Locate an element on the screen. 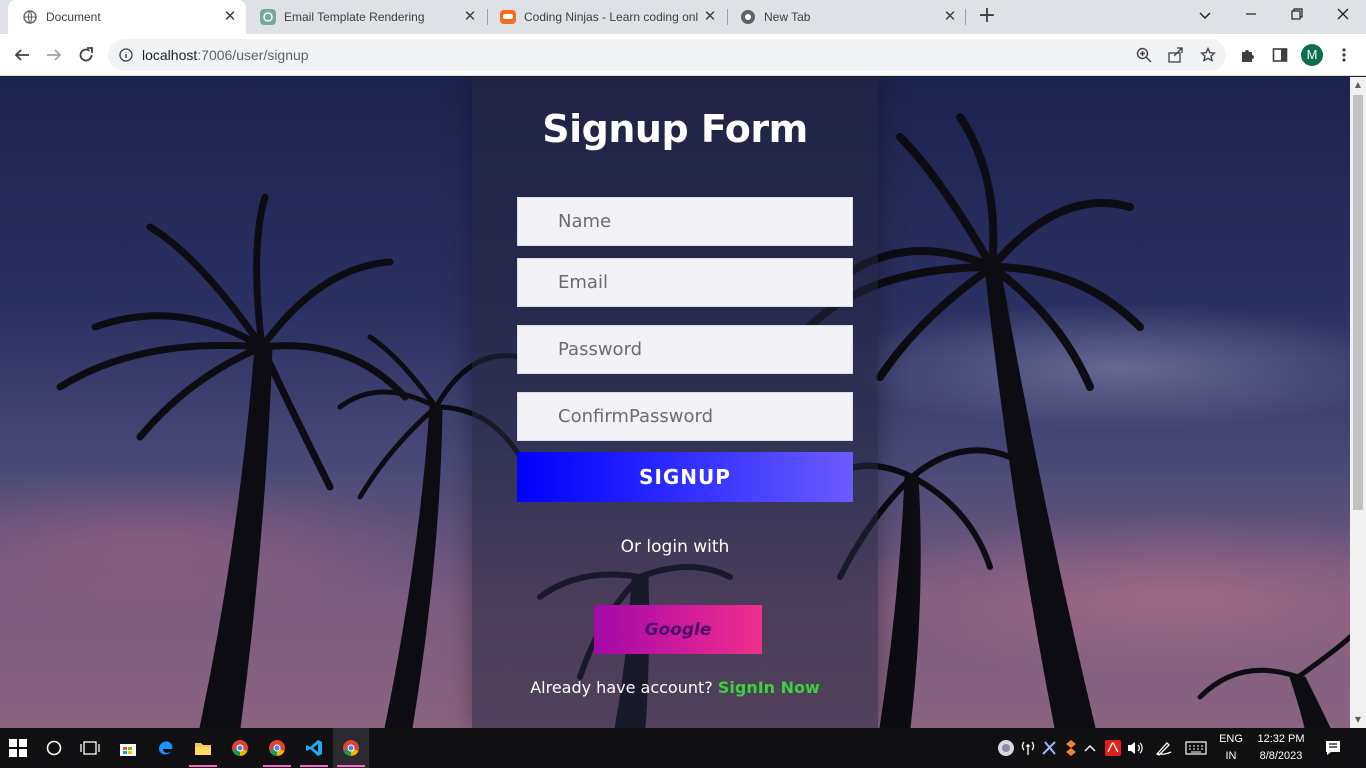  store-icon is located at coordinates (128, 750).